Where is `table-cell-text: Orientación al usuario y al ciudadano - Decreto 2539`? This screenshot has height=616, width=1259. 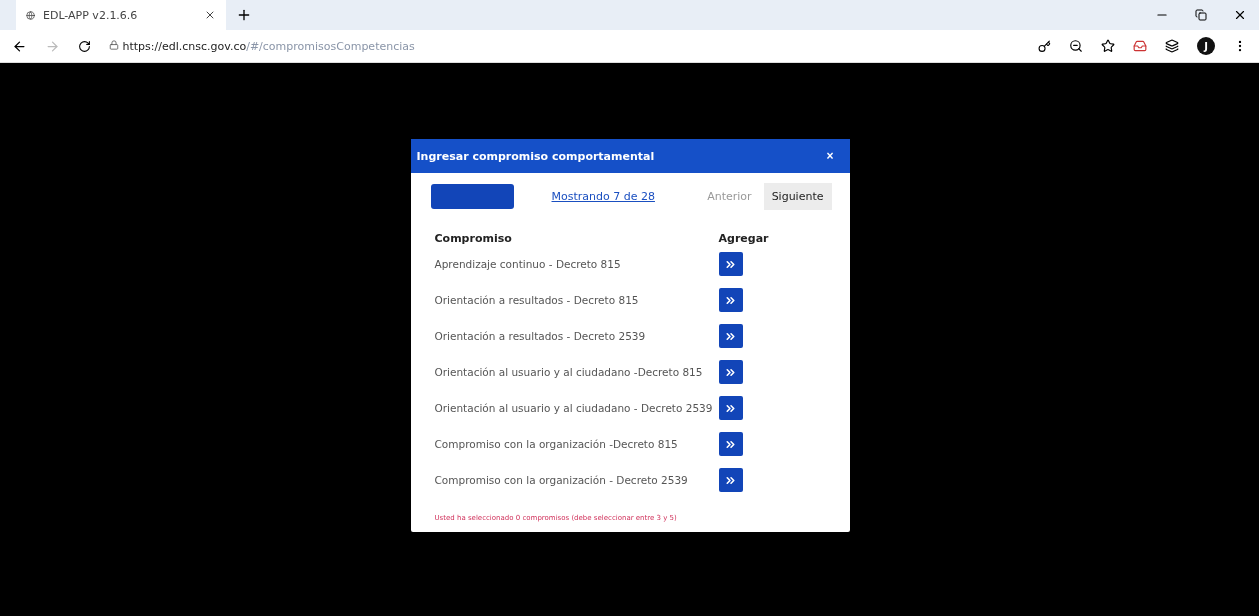 table-cell-text: Orientación al usuario y al ciudadano - Decreto 2539 is located at coordinates (574, 408).